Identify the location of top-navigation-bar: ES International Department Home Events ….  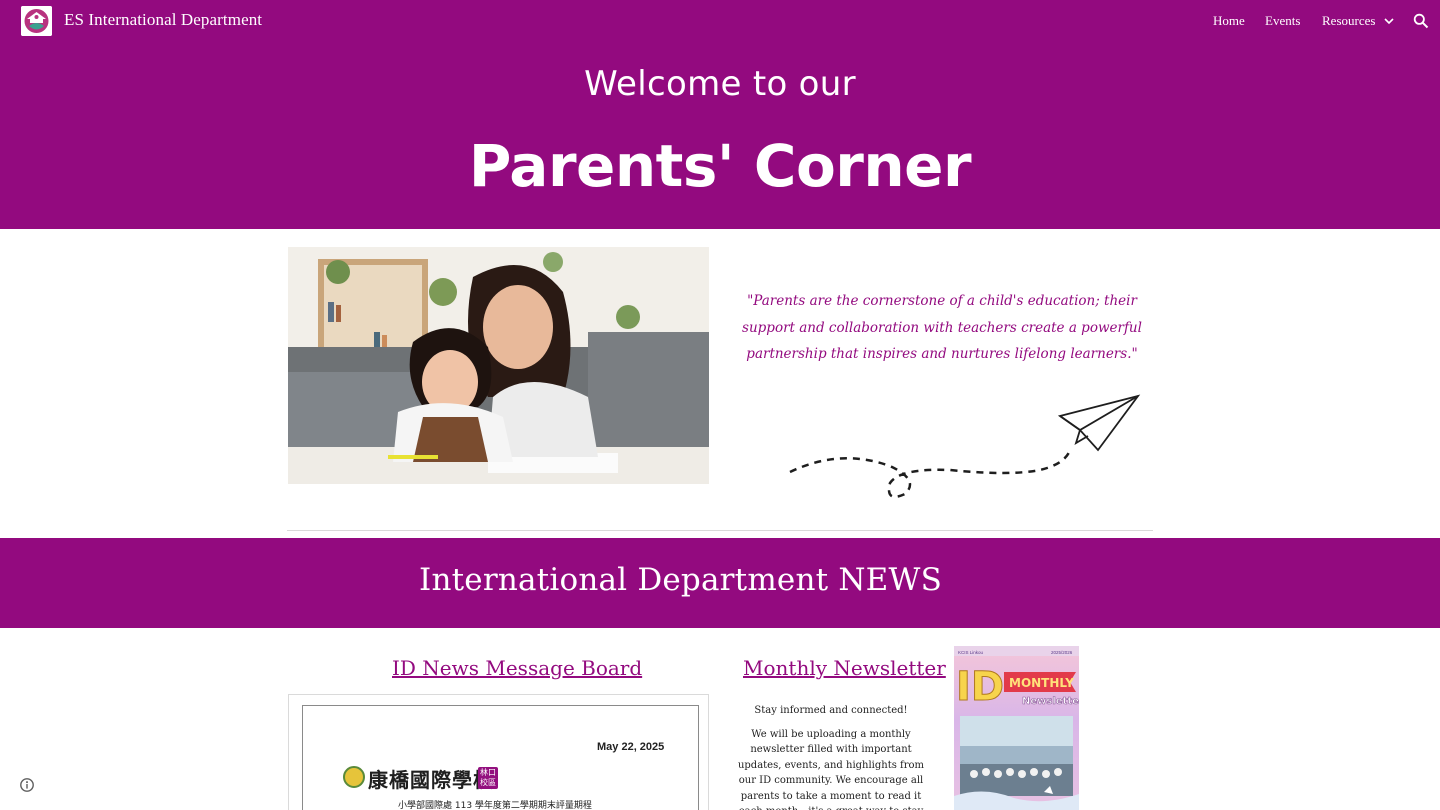
(720, 21).